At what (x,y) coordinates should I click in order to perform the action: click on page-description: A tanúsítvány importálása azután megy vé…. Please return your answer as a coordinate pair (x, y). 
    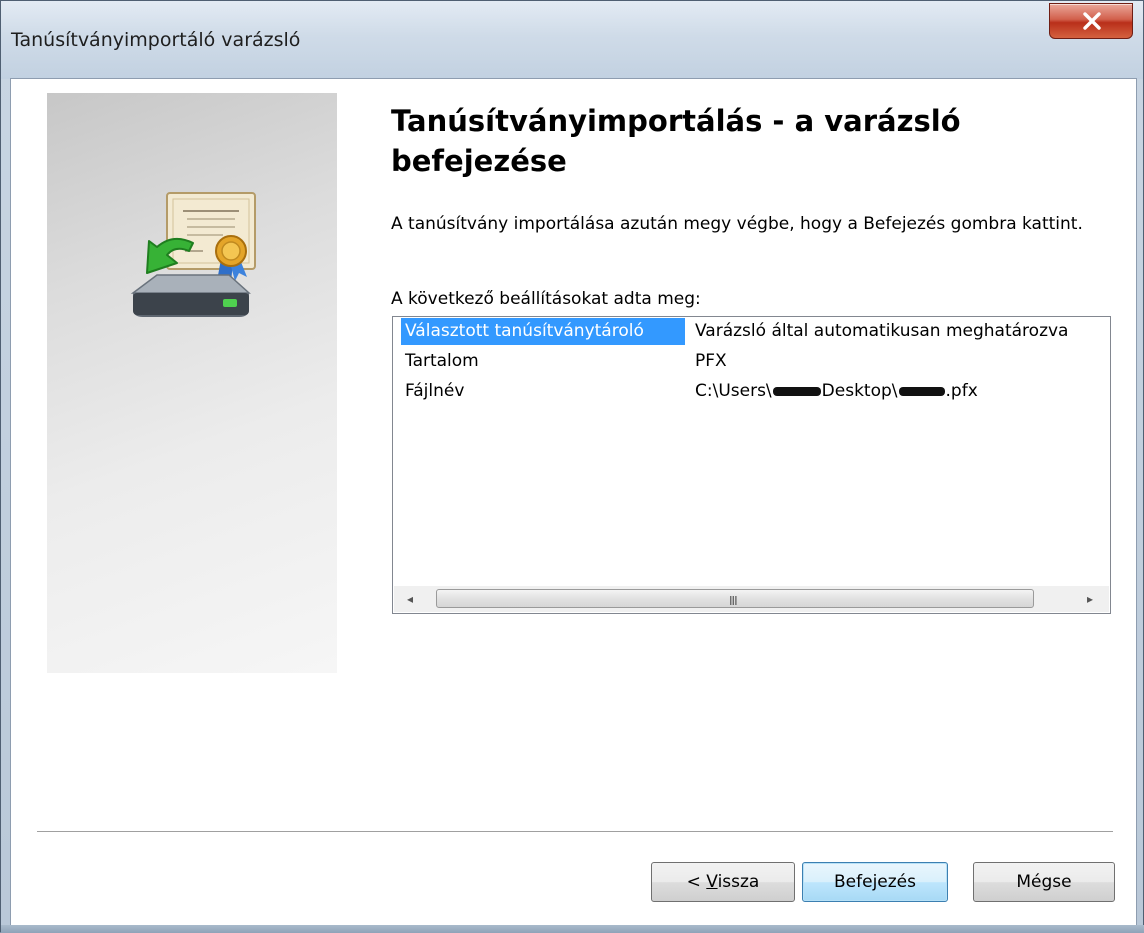
    Looking at the image, I should click on (737, 224).